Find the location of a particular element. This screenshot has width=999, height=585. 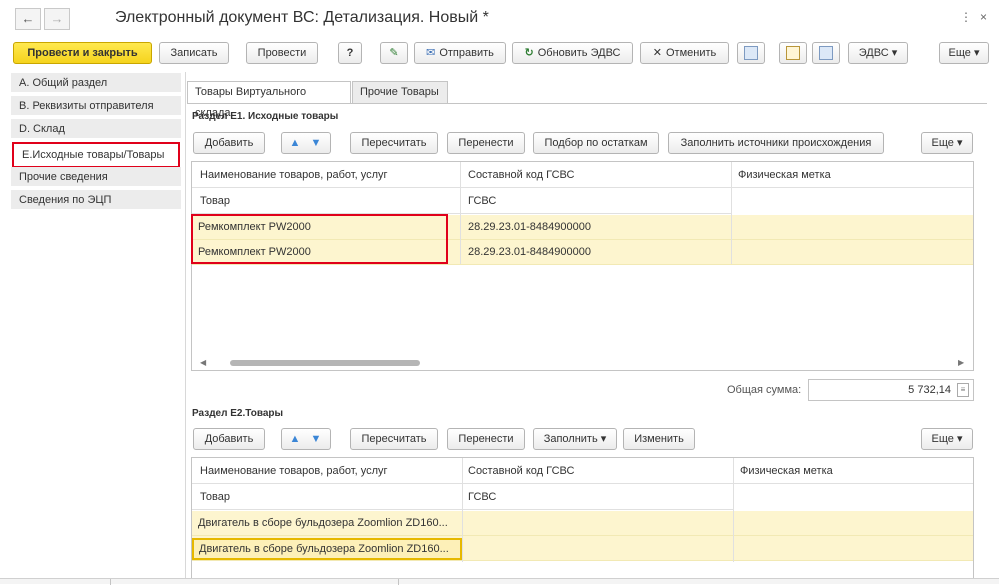

e2-subcol-goods: Товар is located at coordinates (215, 497).